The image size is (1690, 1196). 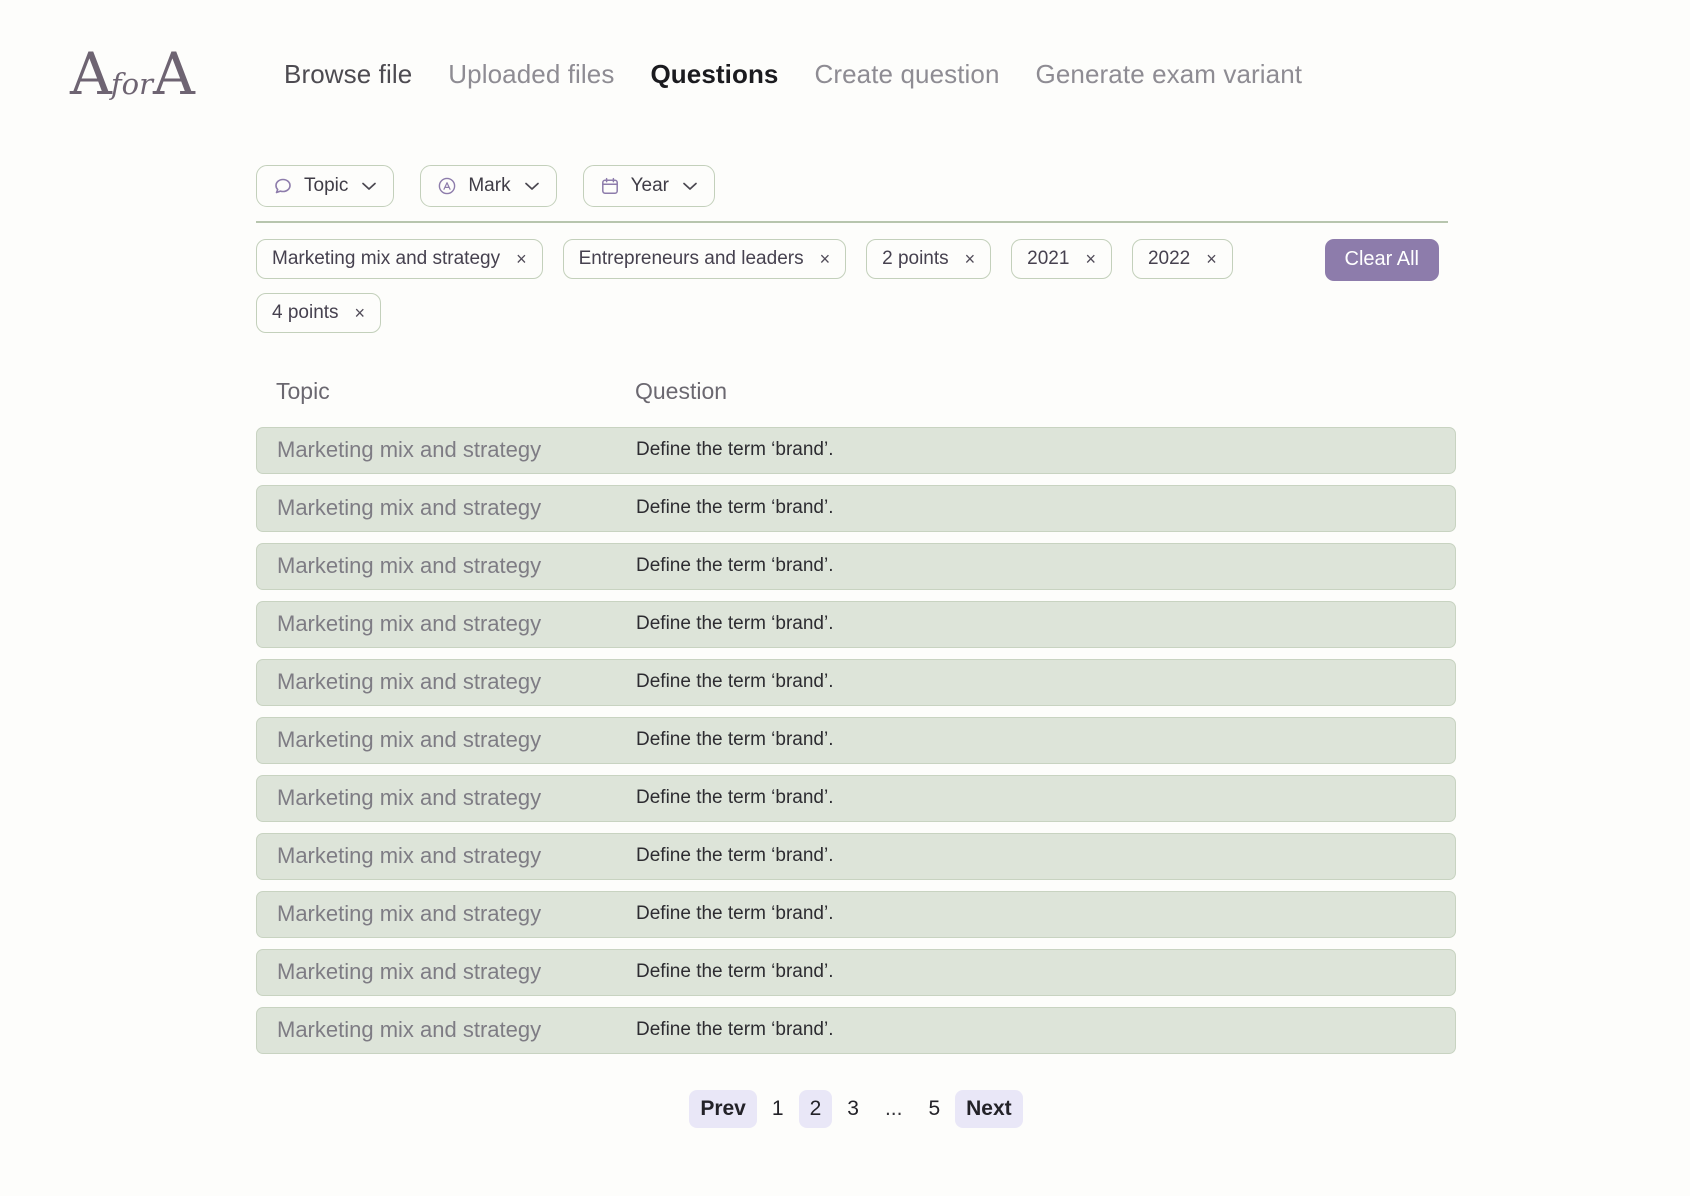 I want to click on filter-button-year: Year, so click(x=648, y=186).